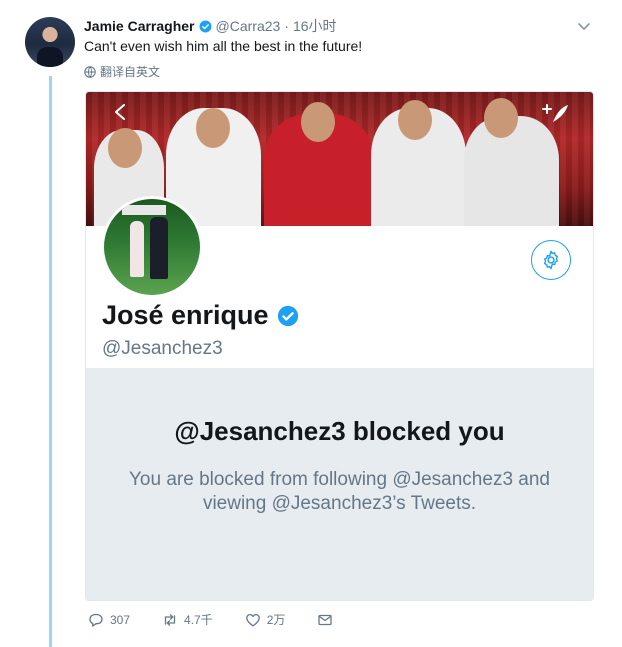  I want to click on retweet-button: 4.7千, so click(187, 619).